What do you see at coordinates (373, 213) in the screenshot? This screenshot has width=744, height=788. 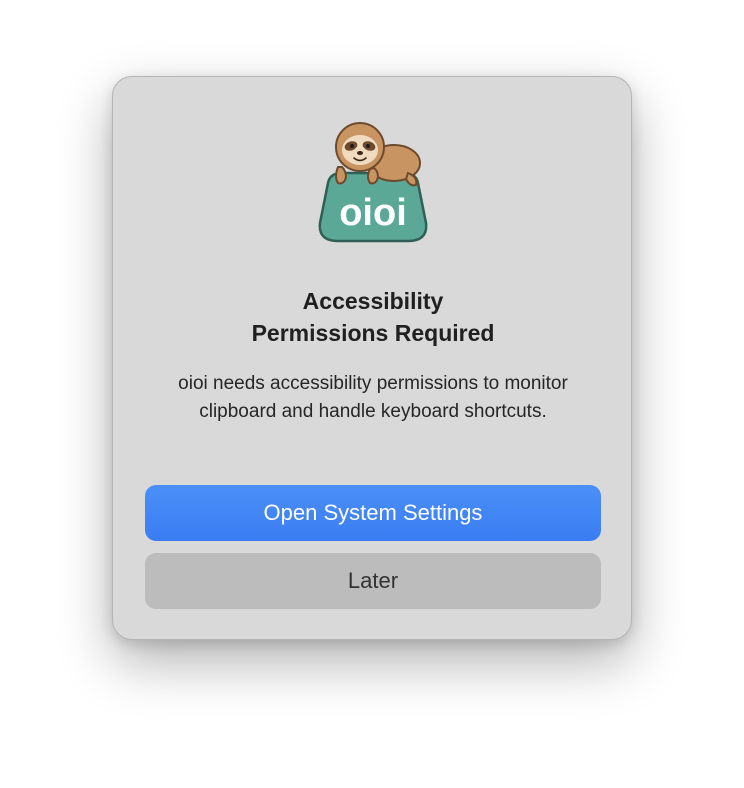 I see `svg-text: oioi` at bounding box center [373, 213].